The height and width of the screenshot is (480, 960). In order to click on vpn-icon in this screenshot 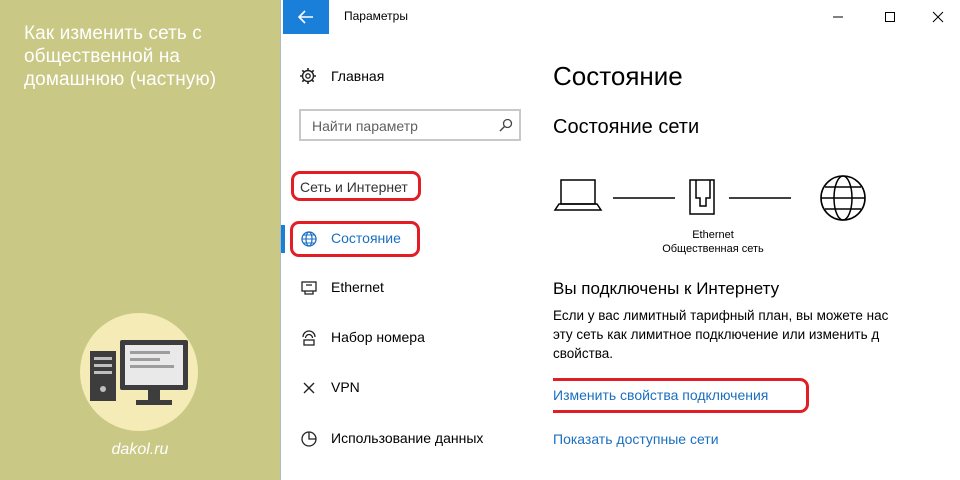, I will do `click(309, 388)`.